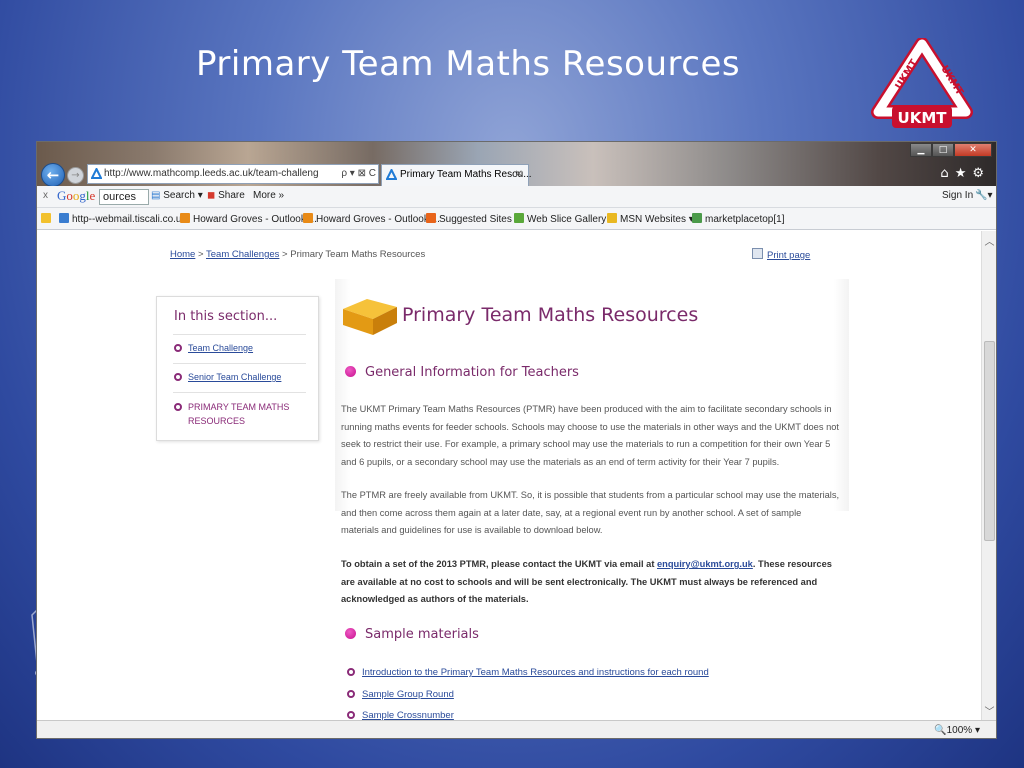  I want to click on sample-materials-heading: Sample materials, so click(412, 634).